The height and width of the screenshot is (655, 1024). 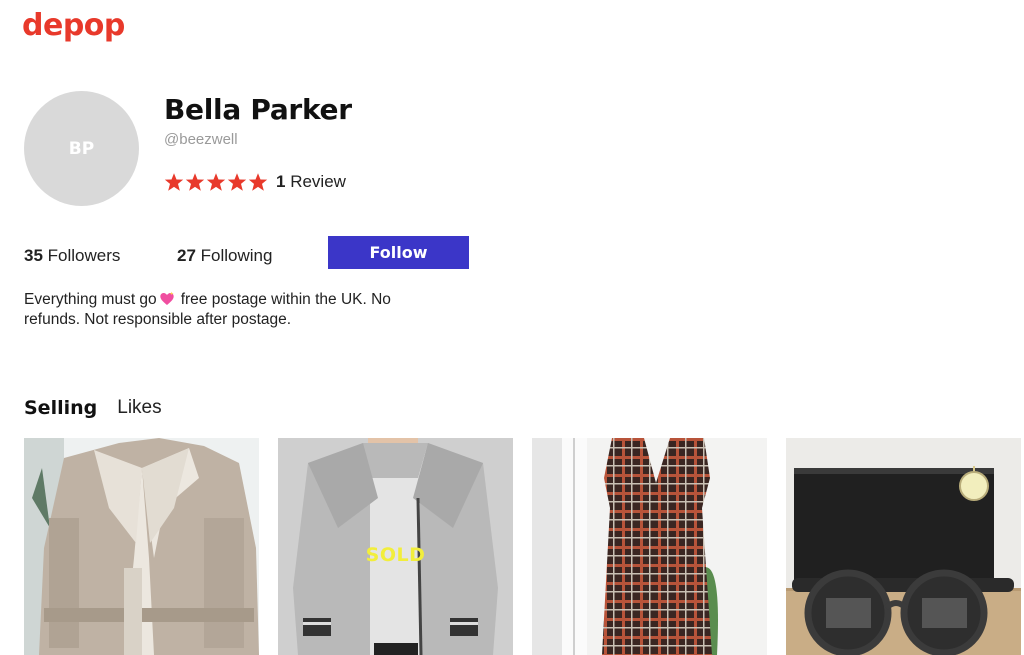 What do you see at coordinates (281, 181) in the screenshot?
I see `review-count: 1` at bounding box center [281, 181].